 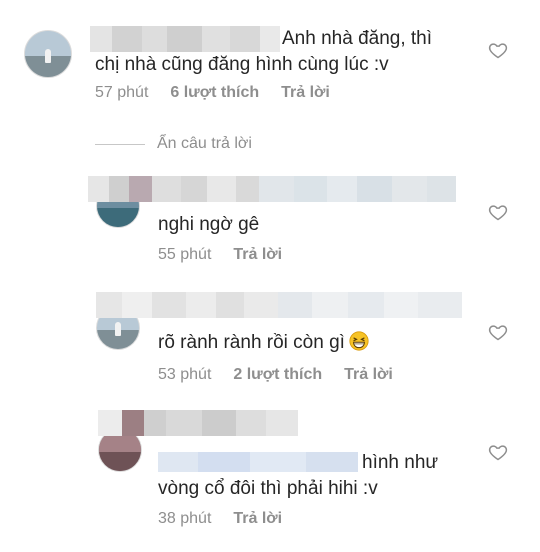 I want to click on comment-likes: 2 lượt thích, so click(x=277, y=375).